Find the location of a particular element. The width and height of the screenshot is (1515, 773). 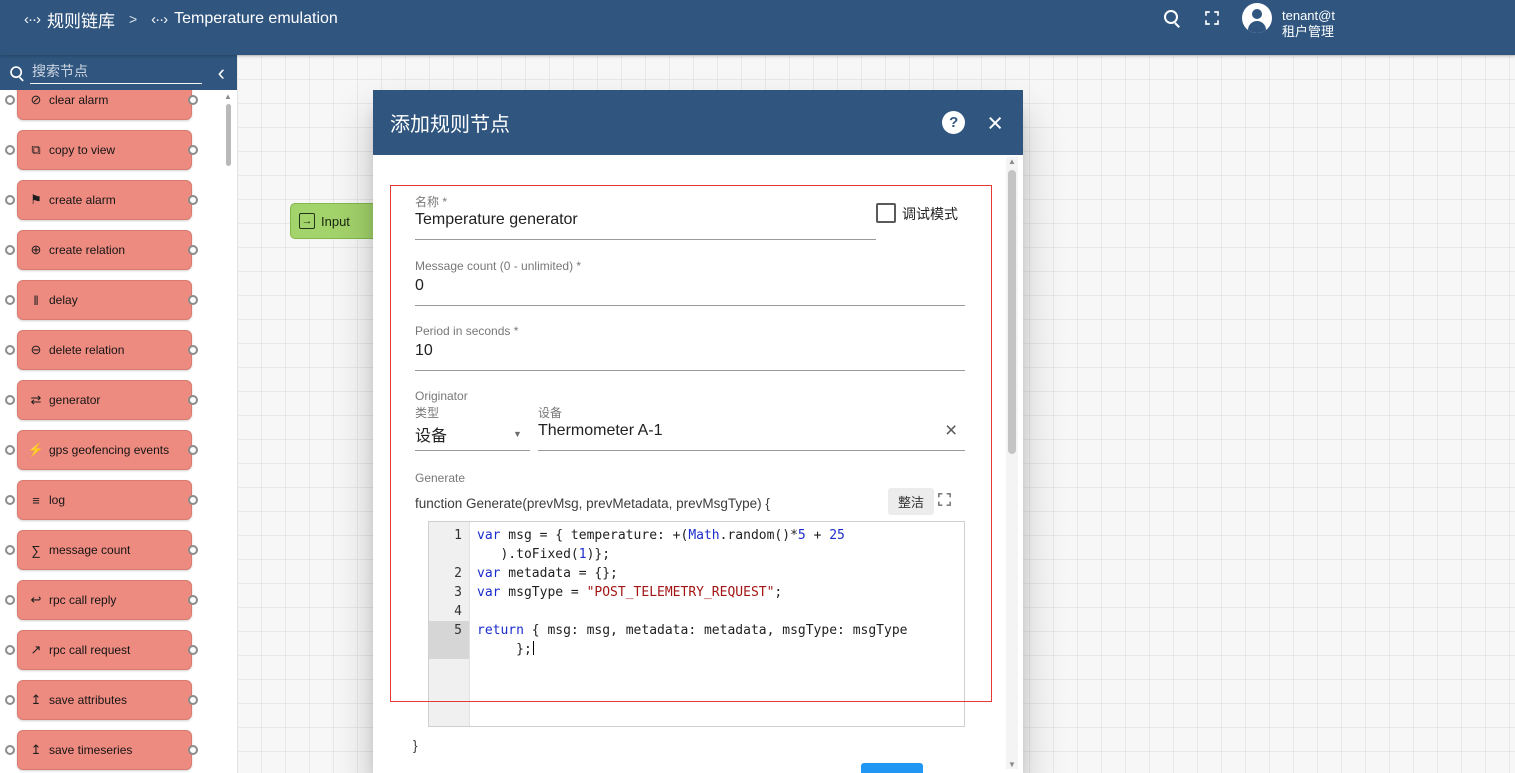

code-line: ).toFixed(1)}; is located at coordinates (717, 554).